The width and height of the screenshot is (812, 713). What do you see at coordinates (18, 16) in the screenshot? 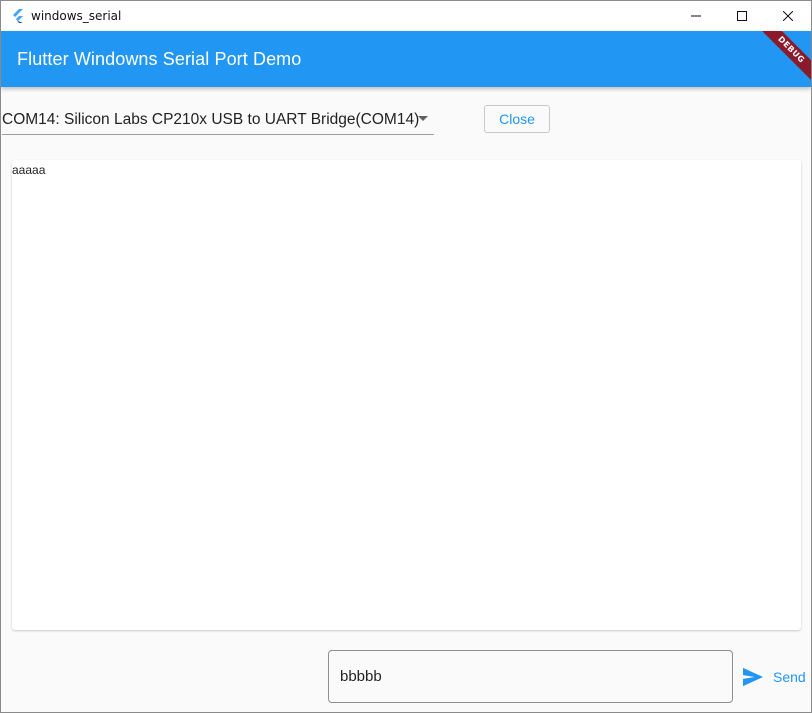
I see `flutter-logo-icon` at bounding box center [18, 16].